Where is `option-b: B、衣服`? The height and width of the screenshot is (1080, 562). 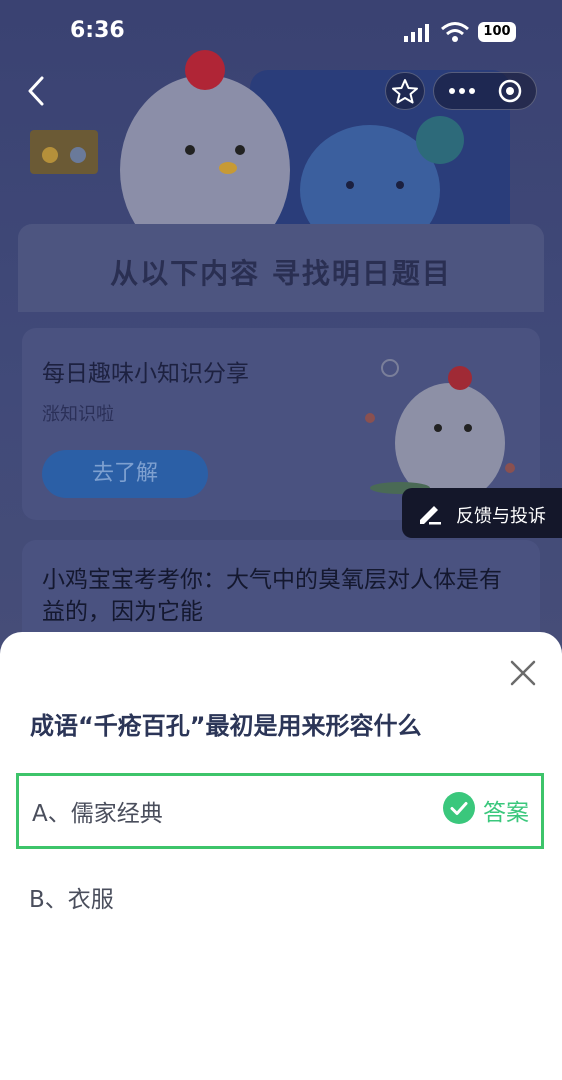 option-b: B、衣服 is located at coordinates (280, 895).